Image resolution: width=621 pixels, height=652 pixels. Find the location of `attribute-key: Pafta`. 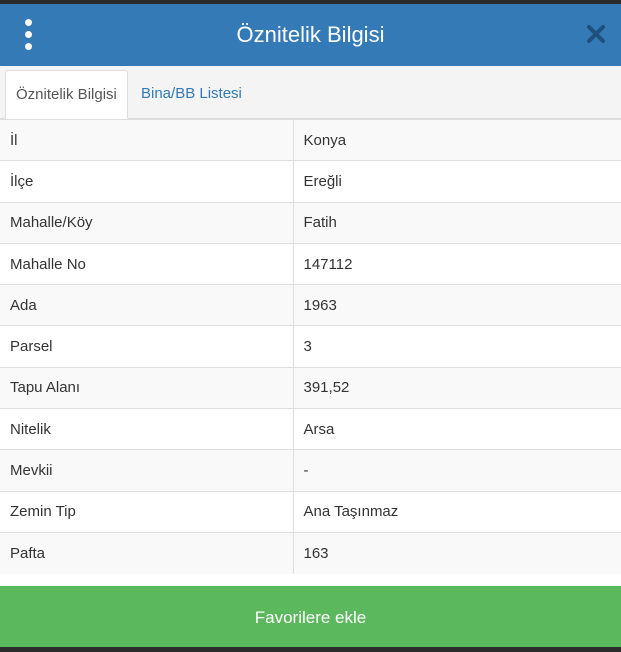

attribute-key: Pafta is located at coordinates (147, 552).